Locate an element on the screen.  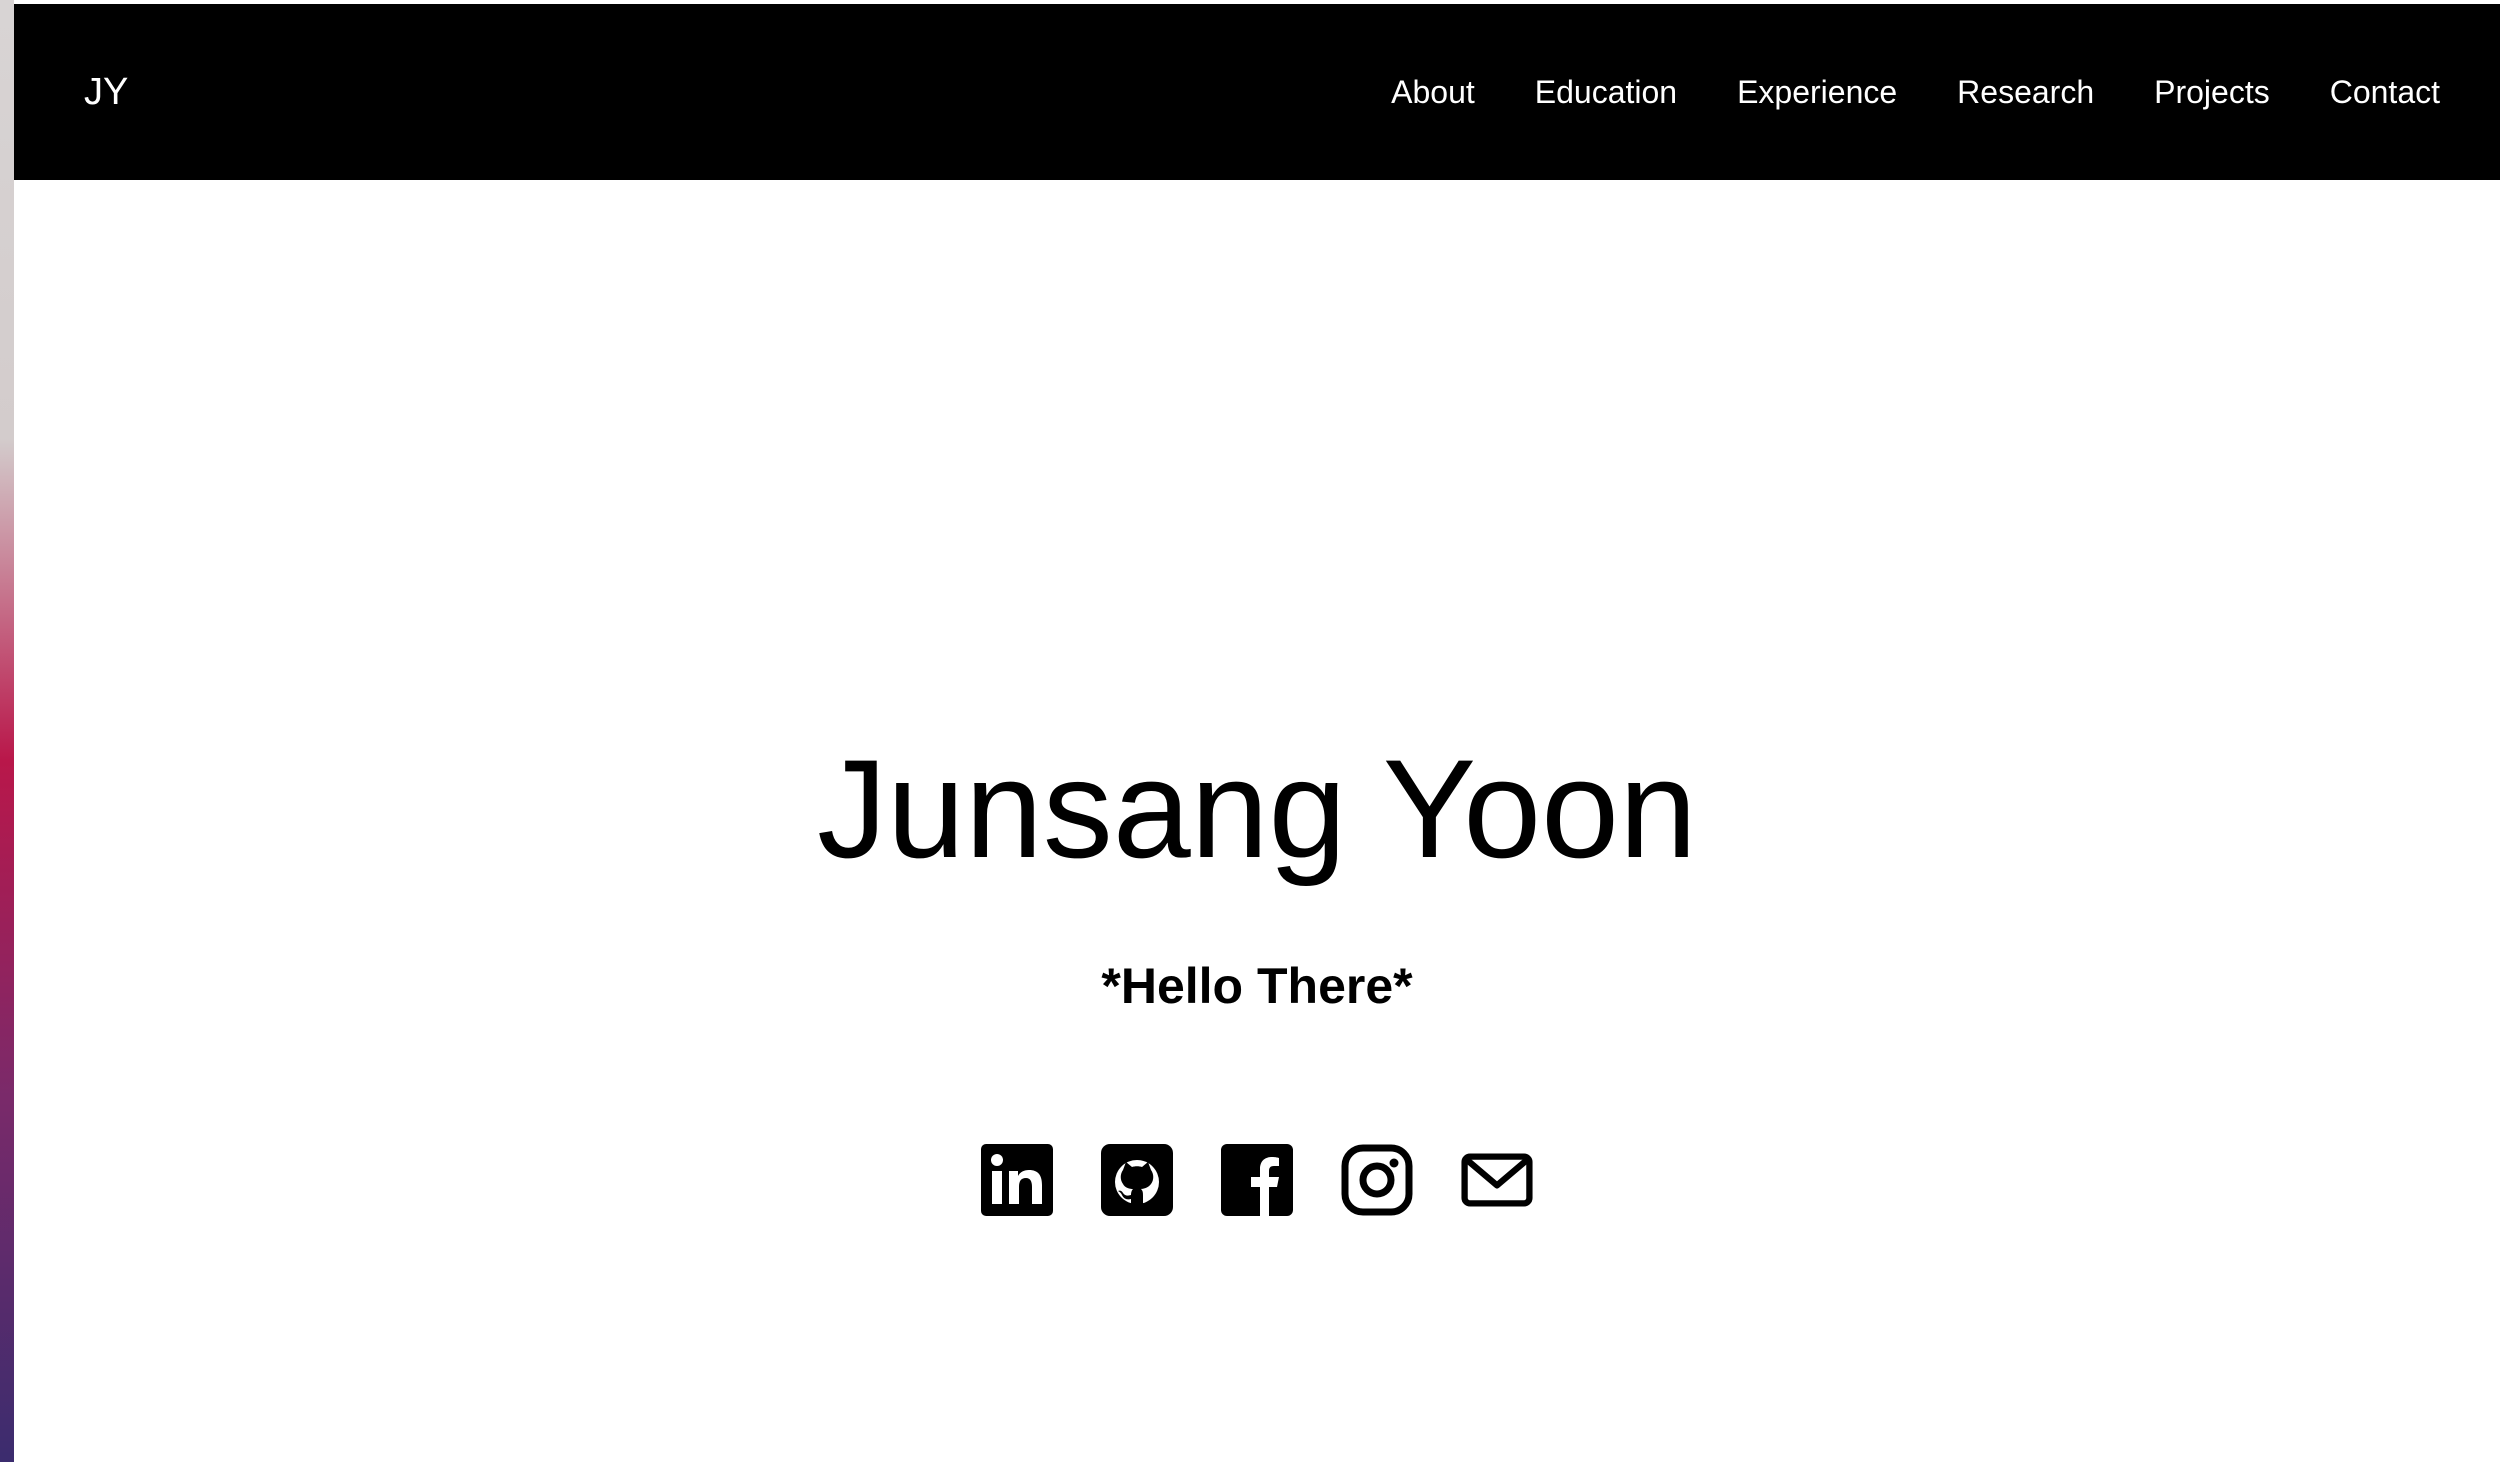
social-links is located at coordinates (1257, 1180).